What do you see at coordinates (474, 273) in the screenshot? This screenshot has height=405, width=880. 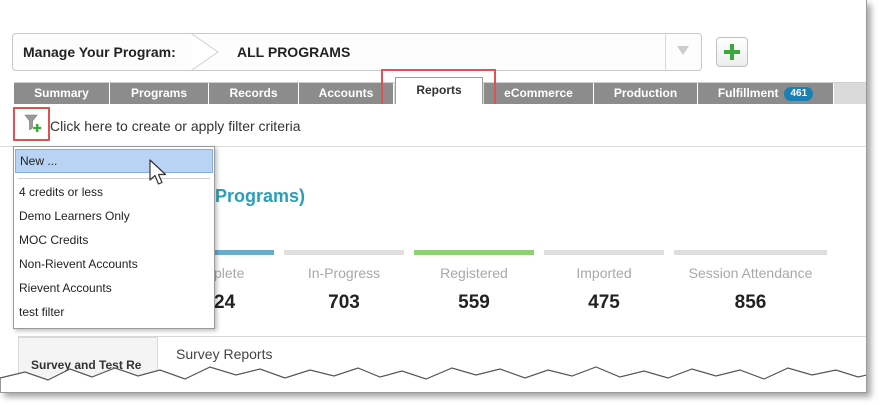 I see `stat-label-registered: Registered` at bounding box center [474, 273].